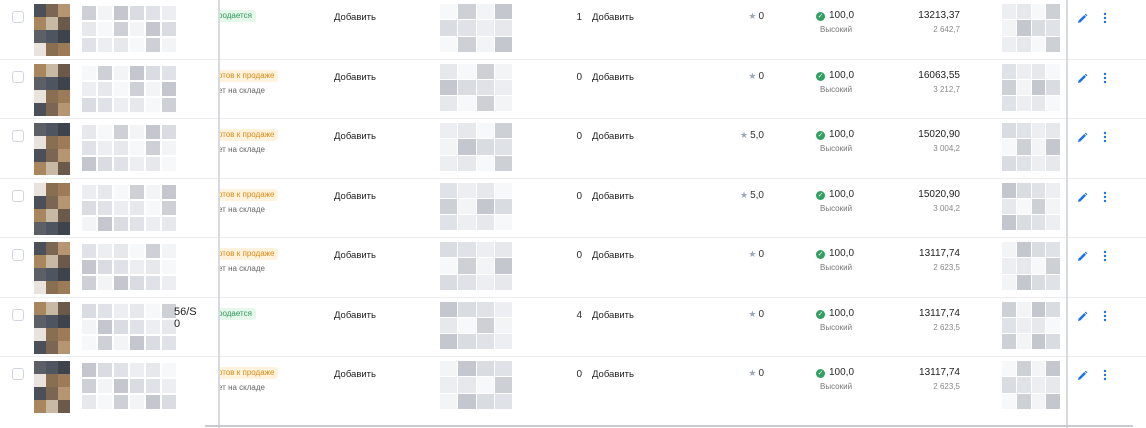 This screenshot has height=428, width=1146. What do you see at coordinates (248, 75) in the screenshot?
I see `status-badge: отов к продаже` at bounding box center [248, 75].